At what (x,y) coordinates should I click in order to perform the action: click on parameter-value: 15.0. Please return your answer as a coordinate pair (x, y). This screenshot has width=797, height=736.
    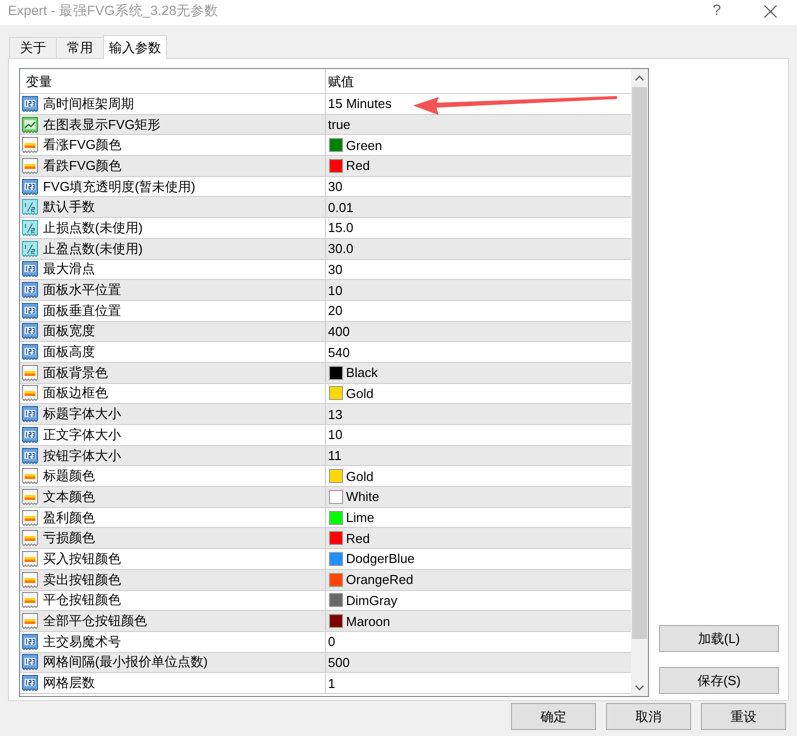
    Looking at the image, I should click on (341, 228).